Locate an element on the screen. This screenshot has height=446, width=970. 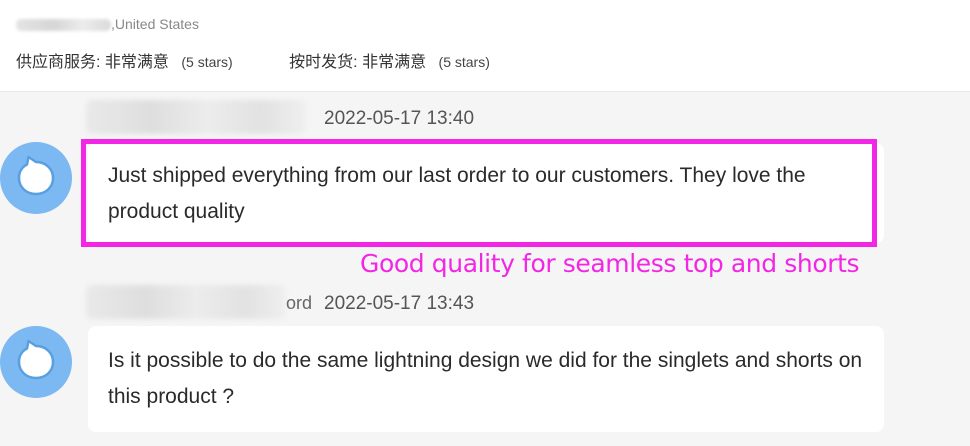
sender-name-suffix: ord is located at coordinates (299, 303).